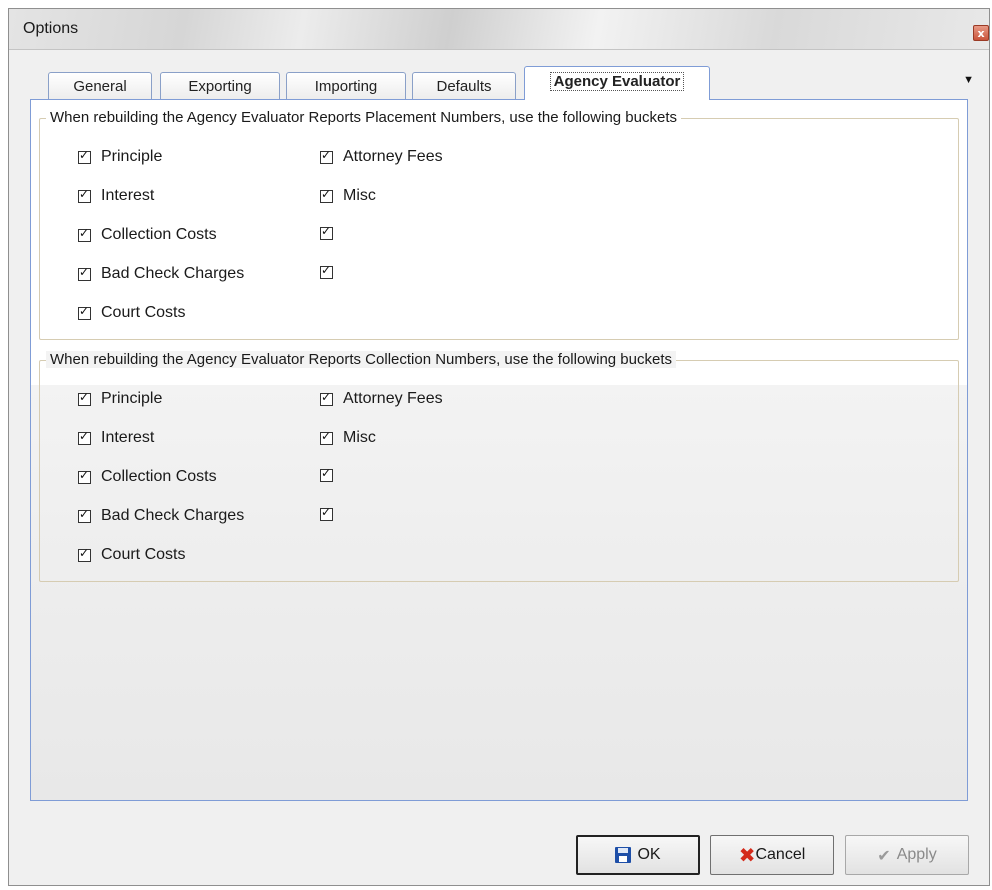 Image resolution: width=992 pixels, height=890 pixels. I want to click on close-icon: x, so click(981, 33).